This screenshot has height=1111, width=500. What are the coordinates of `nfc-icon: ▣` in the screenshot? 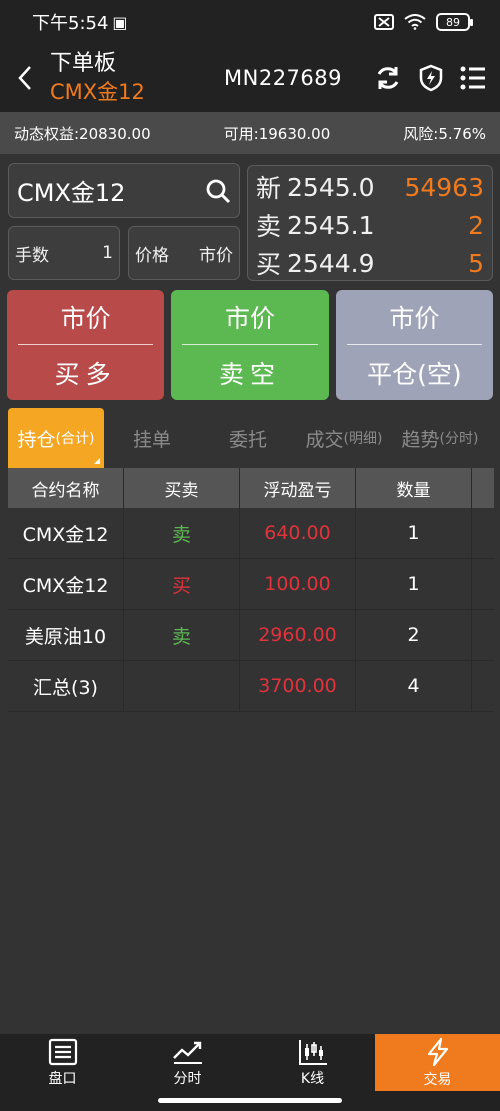 It's located at (120, 22).